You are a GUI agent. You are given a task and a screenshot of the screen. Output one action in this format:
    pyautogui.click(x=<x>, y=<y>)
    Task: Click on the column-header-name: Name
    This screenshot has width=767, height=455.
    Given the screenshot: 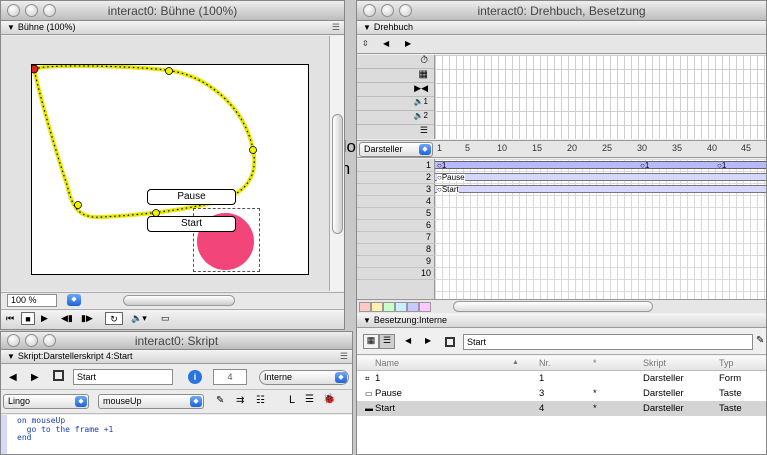 What is the action you would take?
    pyautogui.click(x=387, y=363)
    